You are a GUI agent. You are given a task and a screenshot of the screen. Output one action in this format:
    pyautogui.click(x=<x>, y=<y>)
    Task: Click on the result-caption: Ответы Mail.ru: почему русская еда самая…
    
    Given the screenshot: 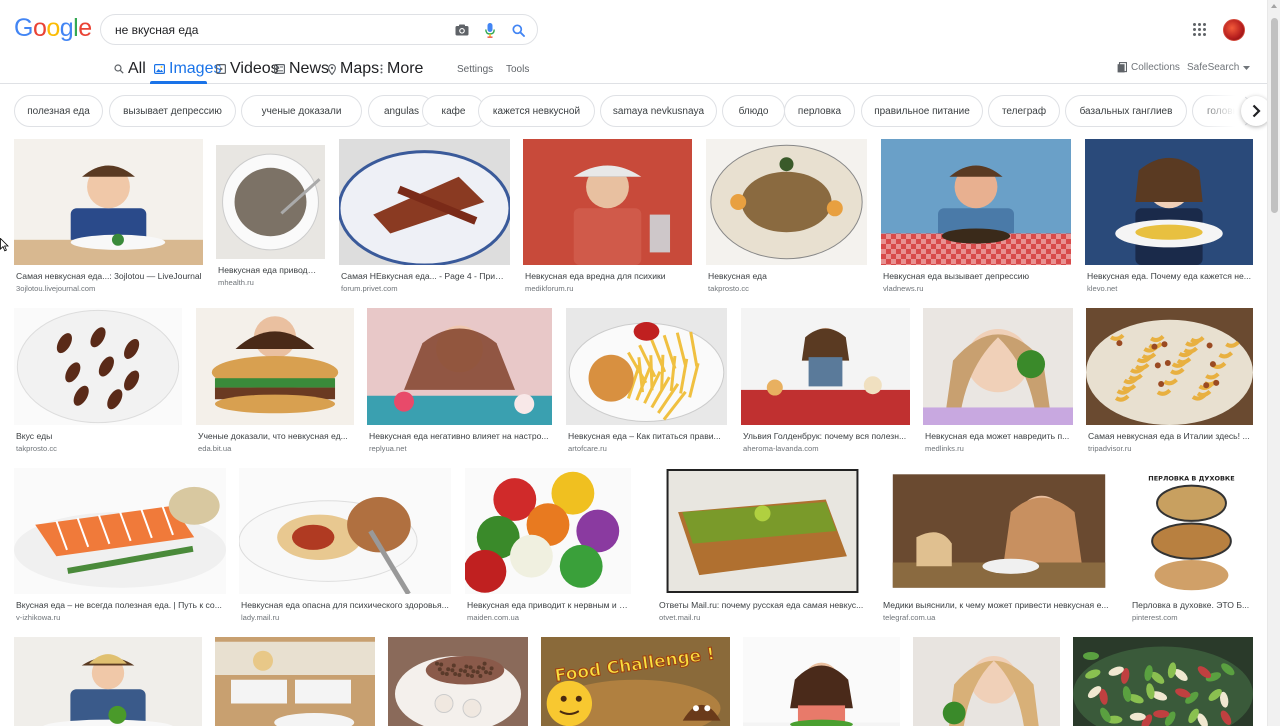 What is the action you would take?
    pyautogui.click(x=762, y=605)
    